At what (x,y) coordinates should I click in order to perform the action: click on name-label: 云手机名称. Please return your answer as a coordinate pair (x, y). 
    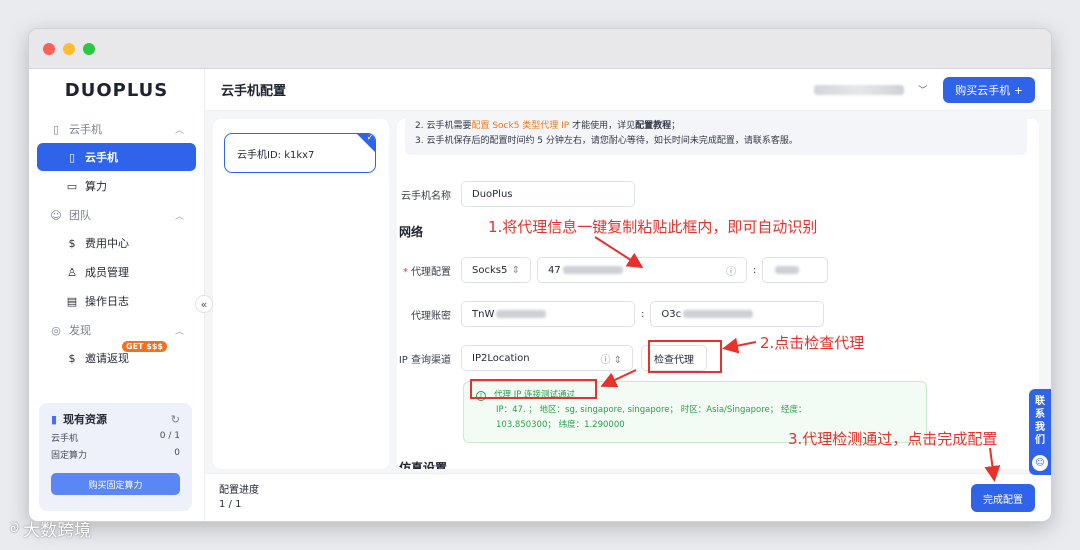
    Looking at the image, I should click on (426, 196).